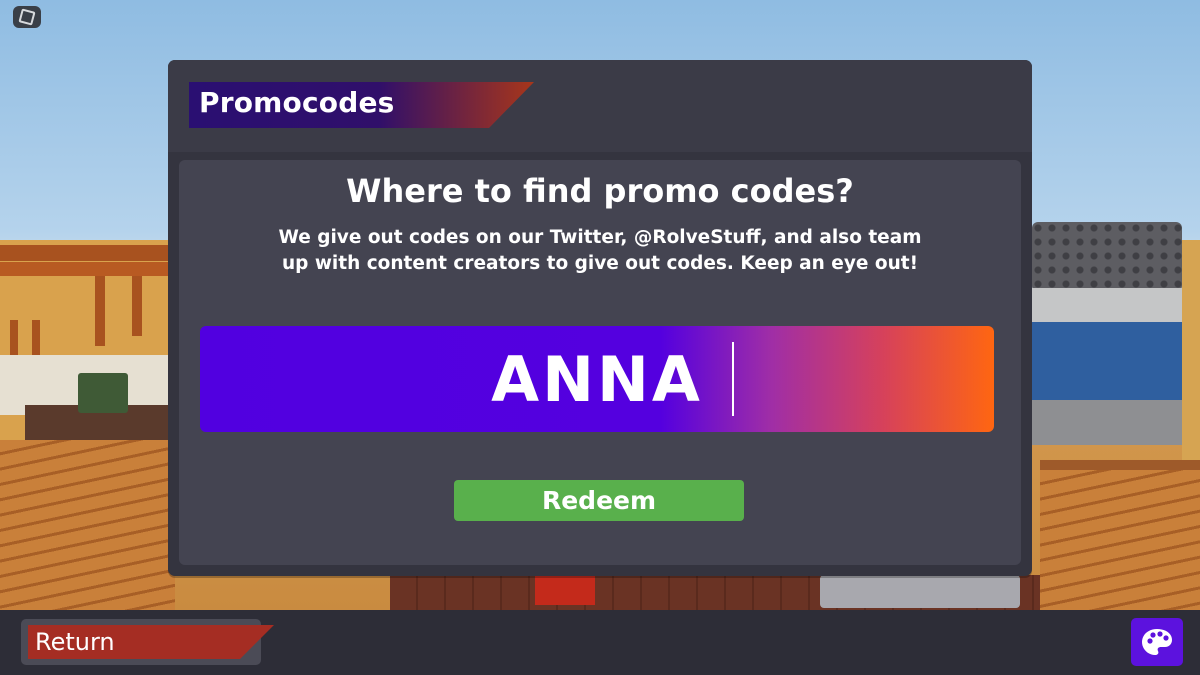  I want to click on promo-heading: Where to find promo codes?, so click(600, 191).